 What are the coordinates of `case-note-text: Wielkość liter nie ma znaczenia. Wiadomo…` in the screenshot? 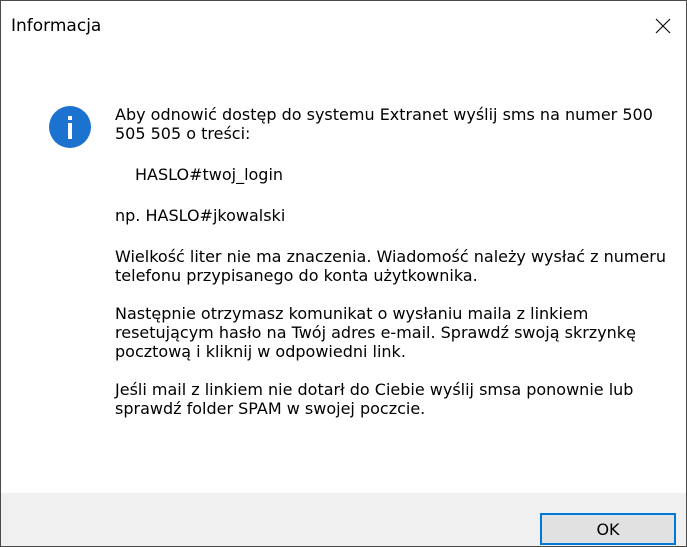 It's located at (390, 266).